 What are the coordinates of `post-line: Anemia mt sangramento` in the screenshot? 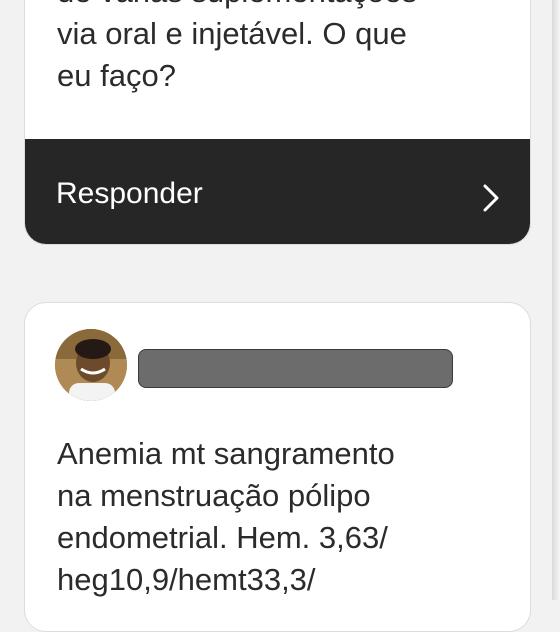 It's located at (226, 453).